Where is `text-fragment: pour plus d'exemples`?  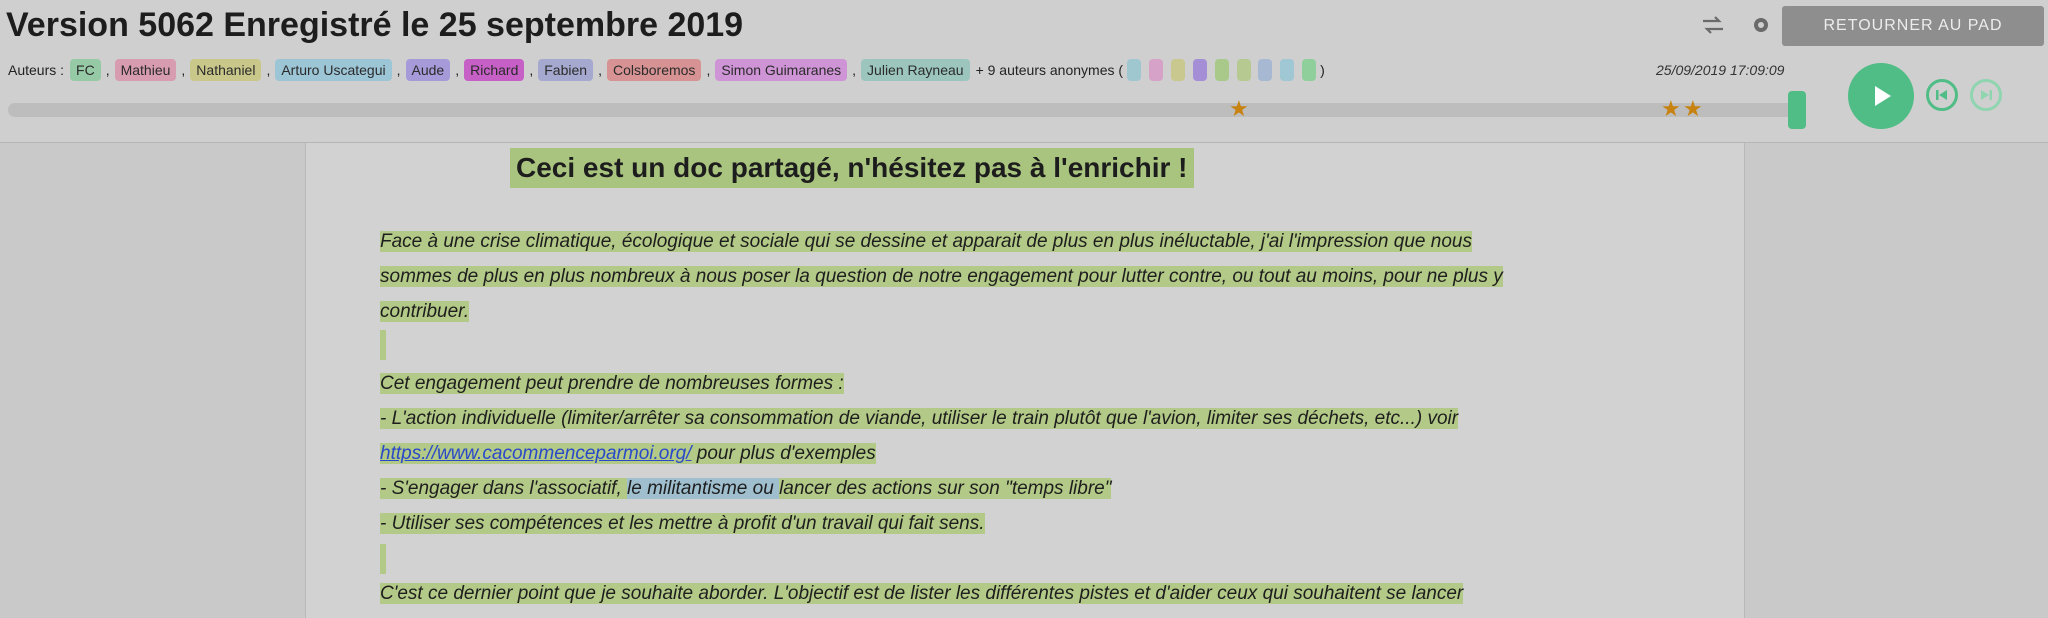 text-fragment: pour plus d'exemples is located at coordinates (783, 453).